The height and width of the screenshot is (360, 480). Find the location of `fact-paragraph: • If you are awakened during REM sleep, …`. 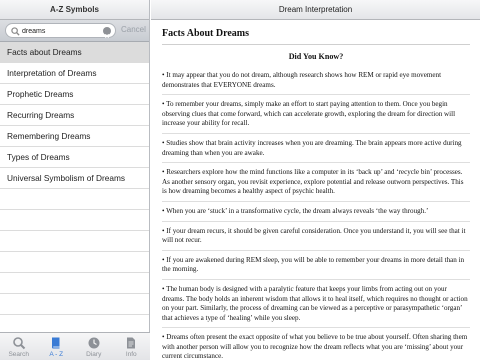

fact-paragraph: • If you are awakened during REM sleep, … is located at coordinates (316, 268).